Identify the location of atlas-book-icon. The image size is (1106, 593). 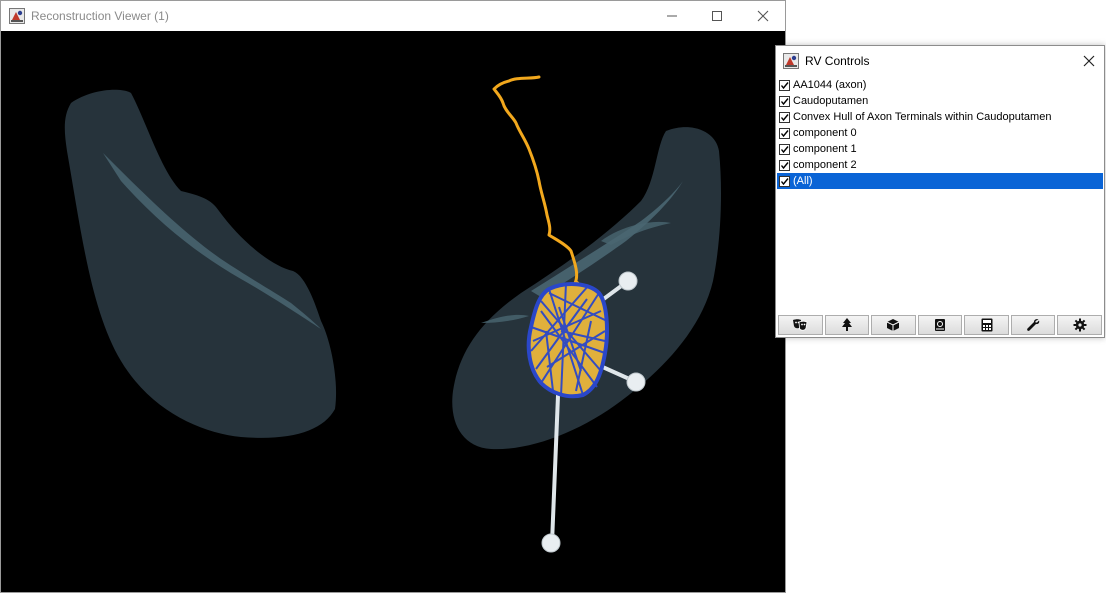
(940, 325).